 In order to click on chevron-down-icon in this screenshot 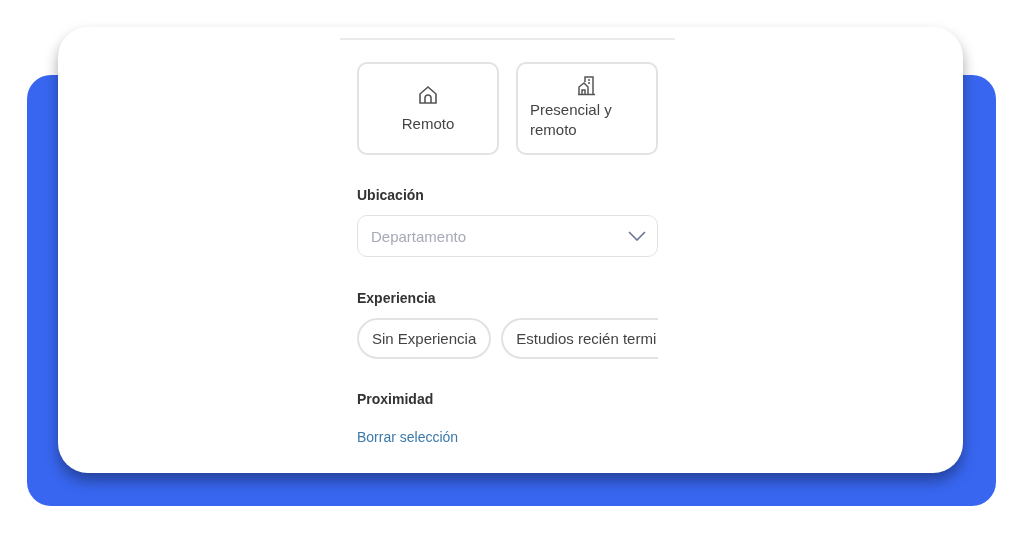, I will do `click(637, 236)`.